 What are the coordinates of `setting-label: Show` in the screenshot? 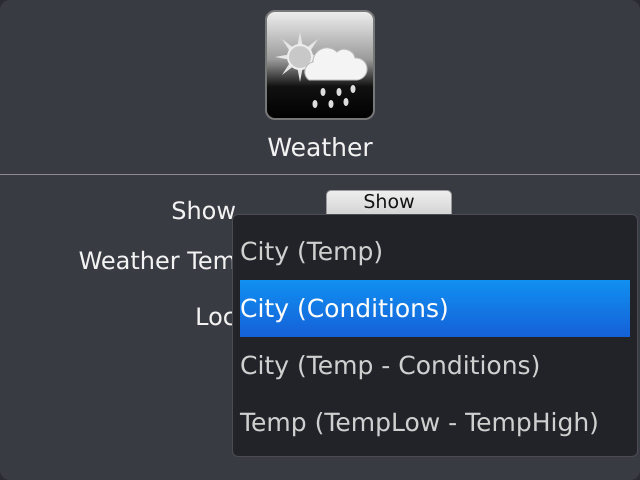 It's located at (203, 211).